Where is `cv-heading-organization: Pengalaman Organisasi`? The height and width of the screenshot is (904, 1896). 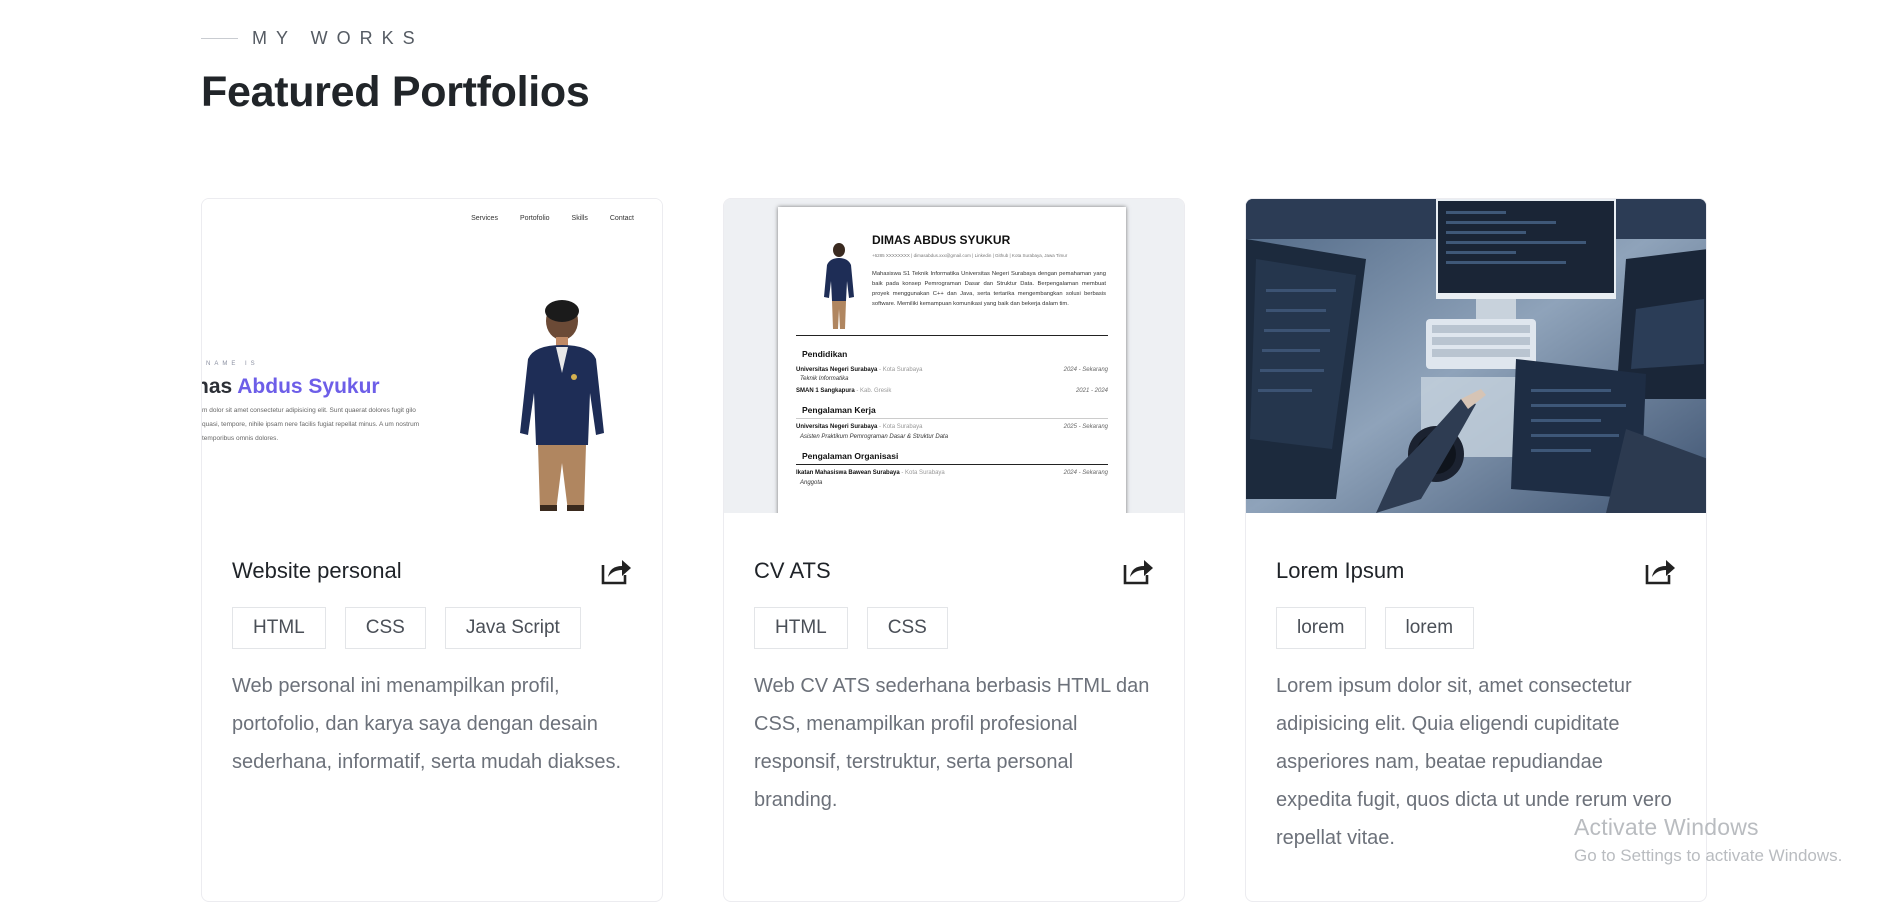 cv-heading-organization: Pengalaman Organisasi is located at coordinates (850, 456).